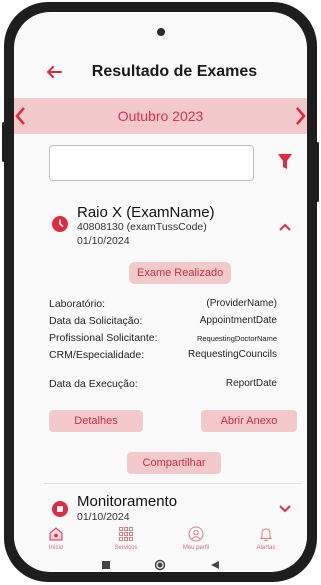 This screenshot has height=585, width=321. What do you see at coordinates (142, 227) in the screenshot?
I see `exam-code: 40808130 (examTussCode)` at bounding box center [142, 227].